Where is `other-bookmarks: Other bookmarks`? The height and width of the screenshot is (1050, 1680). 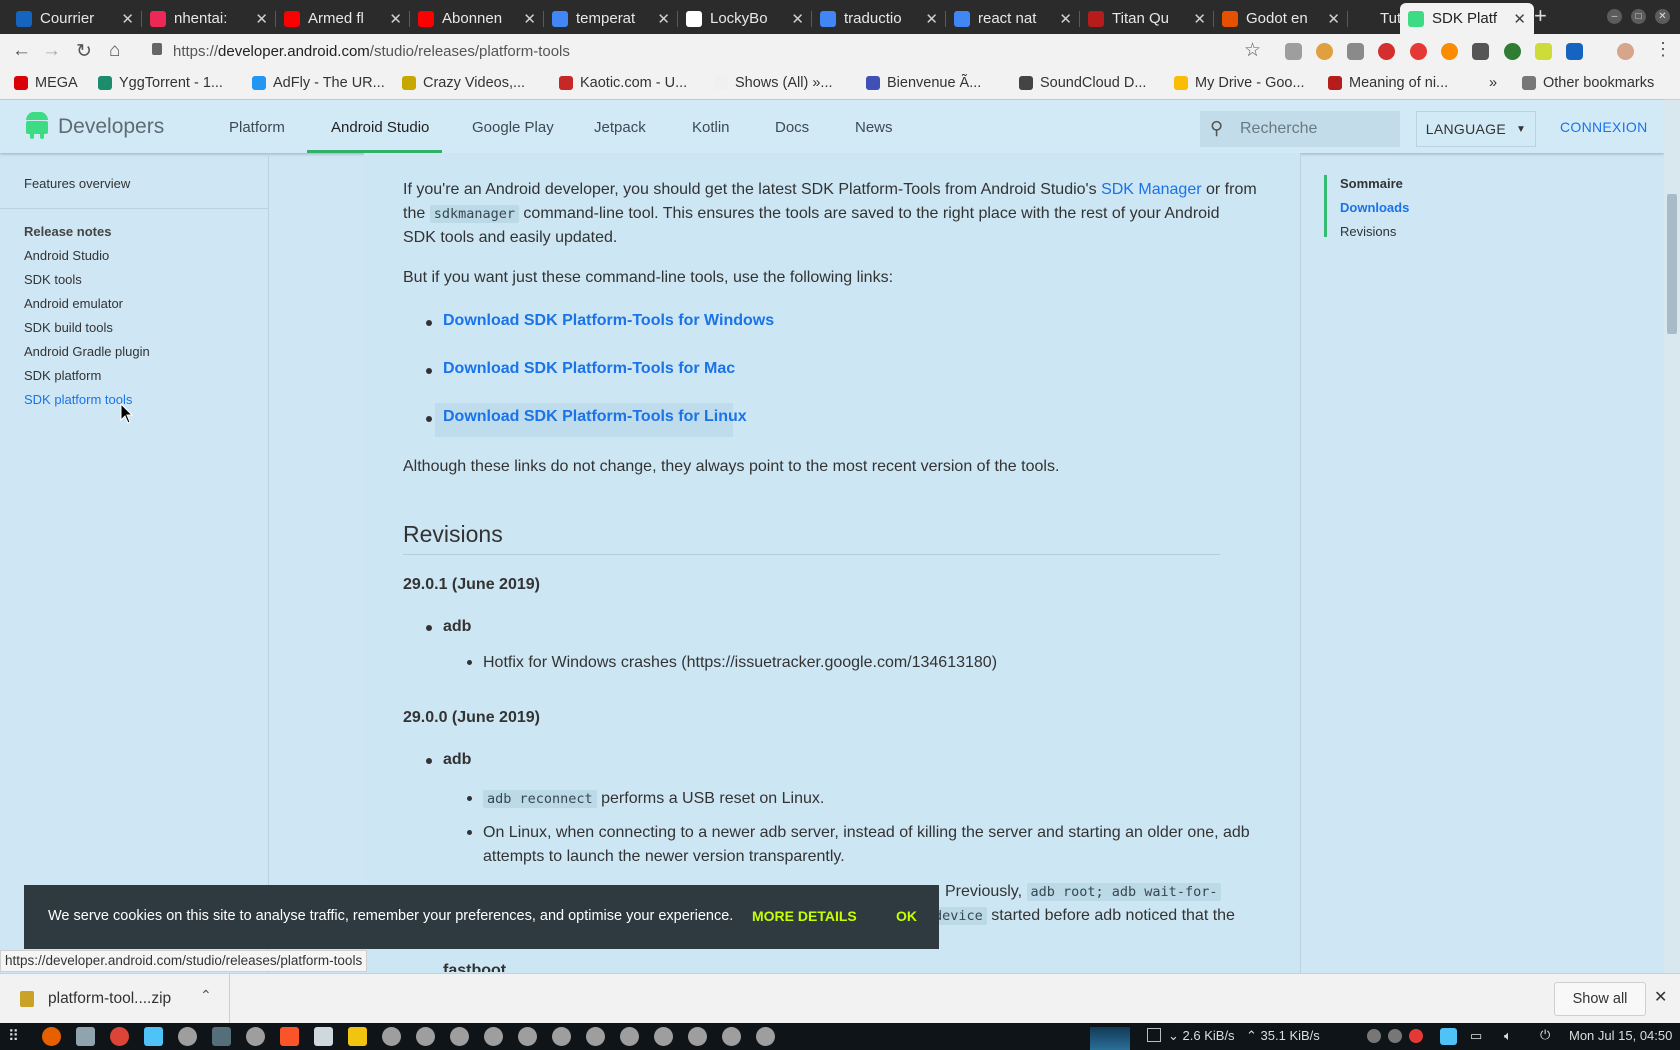
other-bookmarks: Other bookmarks is located at coordinates (1588, 83).